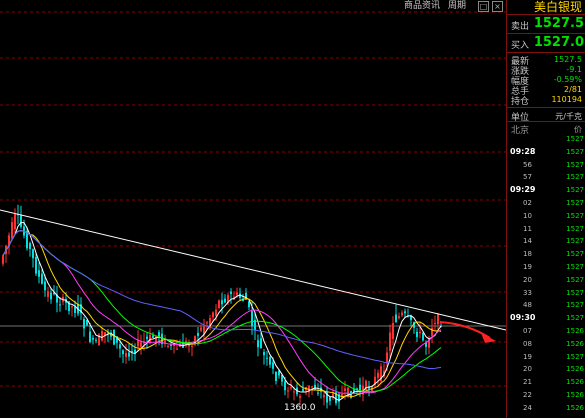 The width and height of the screenshot is (585, 418). What do you see at coordinates (457, 6) in the screenshot?
I see `menu-period: 周期` at bounding box center [457, 6].